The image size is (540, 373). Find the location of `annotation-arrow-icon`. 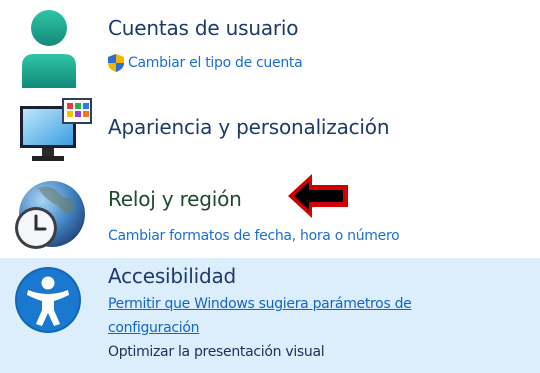

annotation-arrow-icon is located at coordinates (318, 196).